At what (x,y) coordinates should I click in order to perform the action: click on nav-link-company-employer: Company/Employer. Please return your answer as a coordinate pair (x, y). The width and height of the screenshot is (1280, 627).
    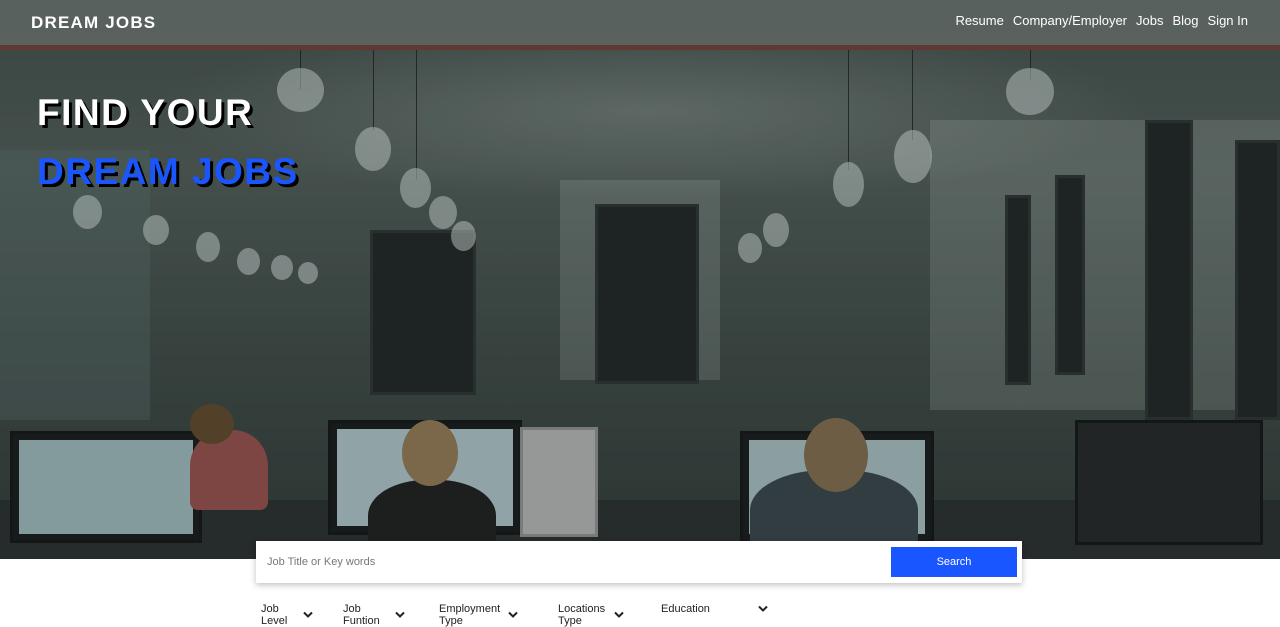
    Looking at the image, I should click on (1070, 20).